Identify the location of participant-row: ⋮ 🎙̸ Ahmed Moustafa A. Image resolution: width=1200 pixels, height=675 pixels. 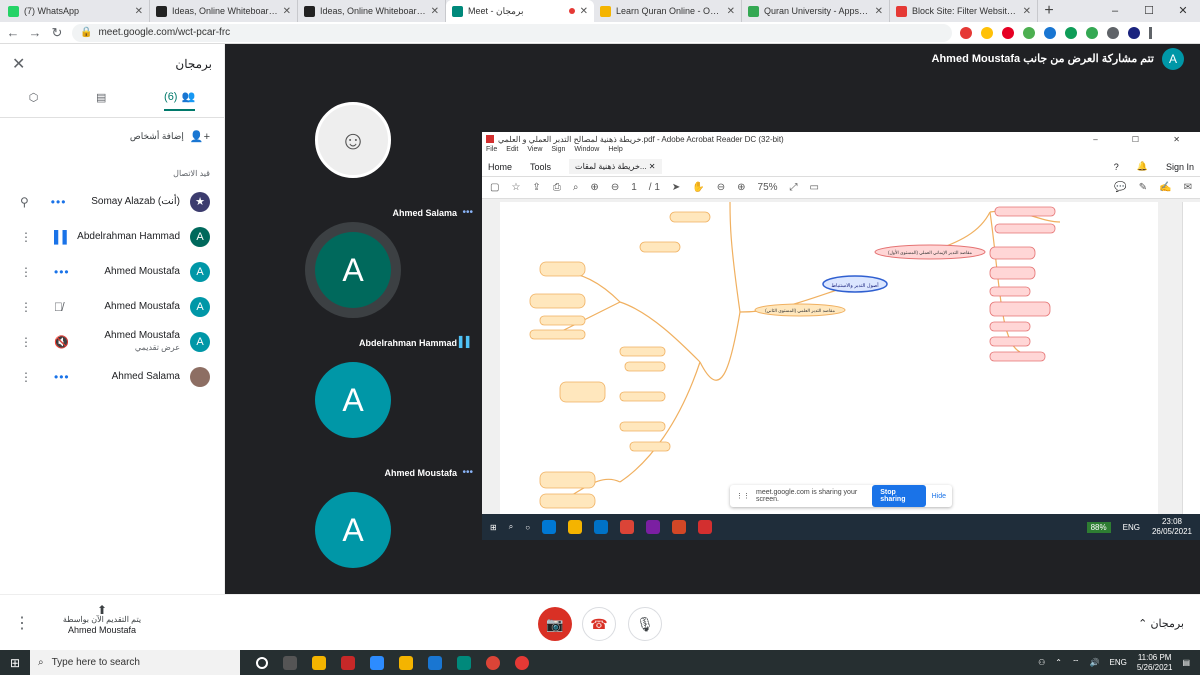
(112, 306).